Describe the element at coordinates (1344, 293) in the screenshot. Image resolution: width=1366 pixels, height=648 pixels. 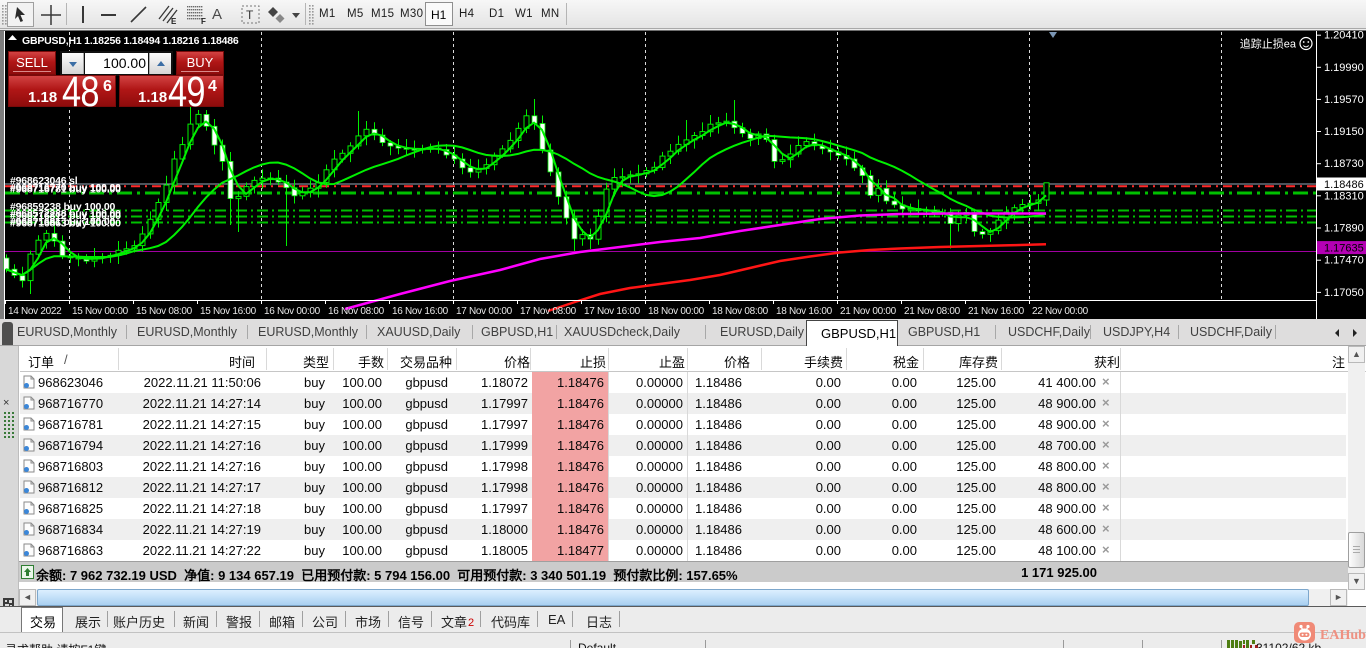
I see `svg-text: 1.17050` at that location.